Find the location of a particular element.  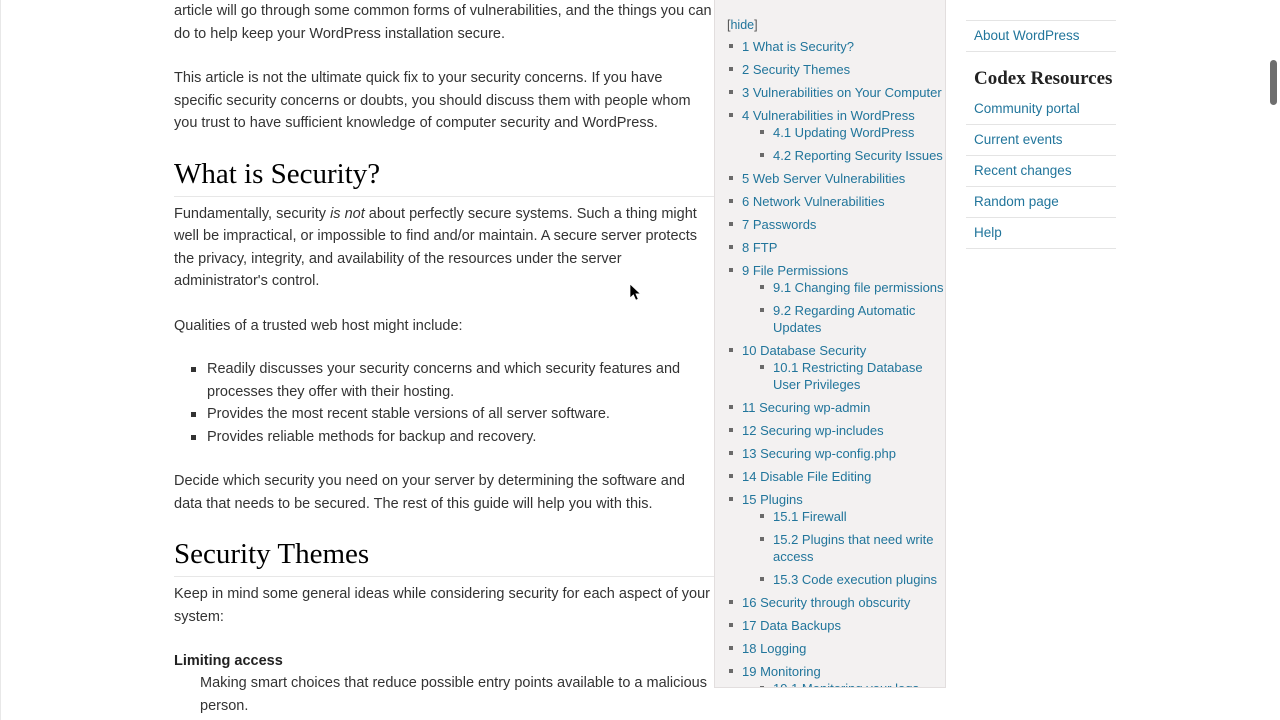

toc-link: 15 Plugins is located at coordinates (772, 499).